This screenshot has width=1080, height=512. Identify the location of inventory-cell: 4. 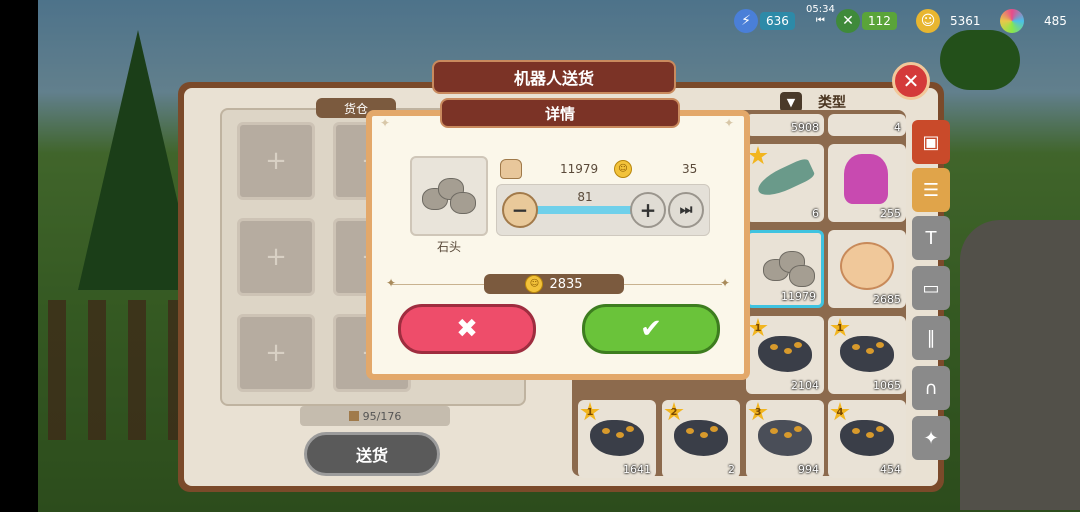
(867, 125).